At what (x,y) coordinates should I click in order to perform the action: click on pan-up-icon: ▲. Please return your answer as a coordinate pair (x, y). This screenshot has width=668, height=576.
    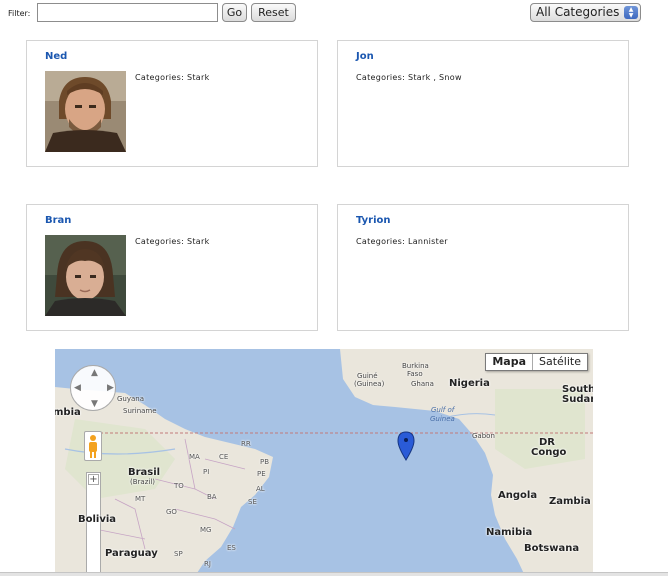
    Looking at the image, I should click on (94, 373).